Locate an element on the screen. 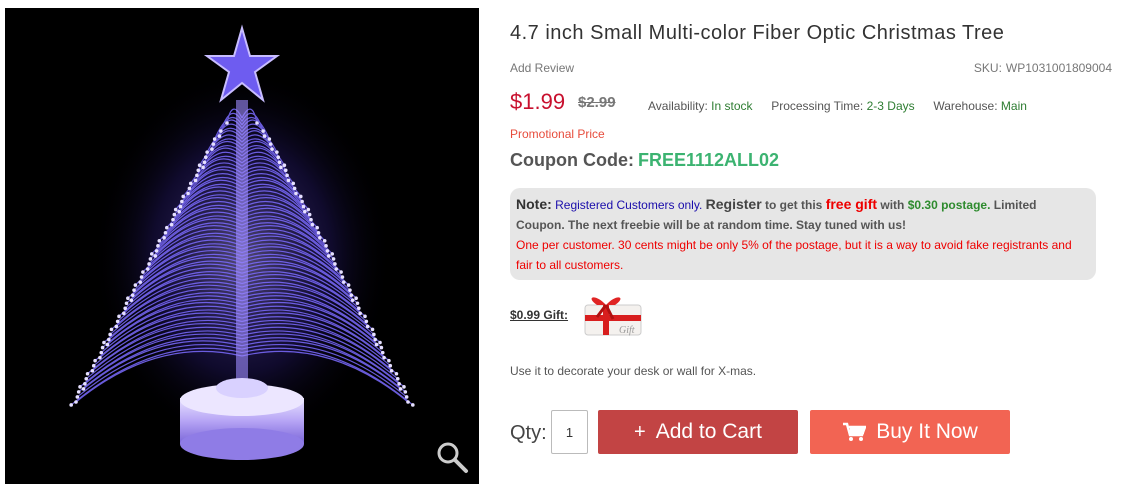  gift-label: $0.99 Gift: is located at coordinates (539, 315).